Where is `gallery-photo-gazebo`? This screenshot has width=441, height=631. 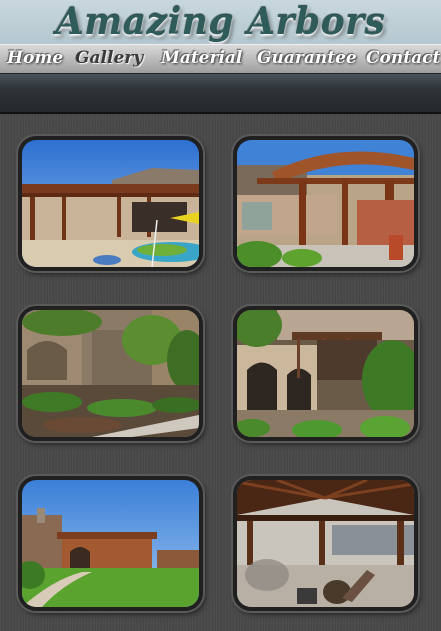 gallery-photo-gazebo is located at coordinates (325, 543).